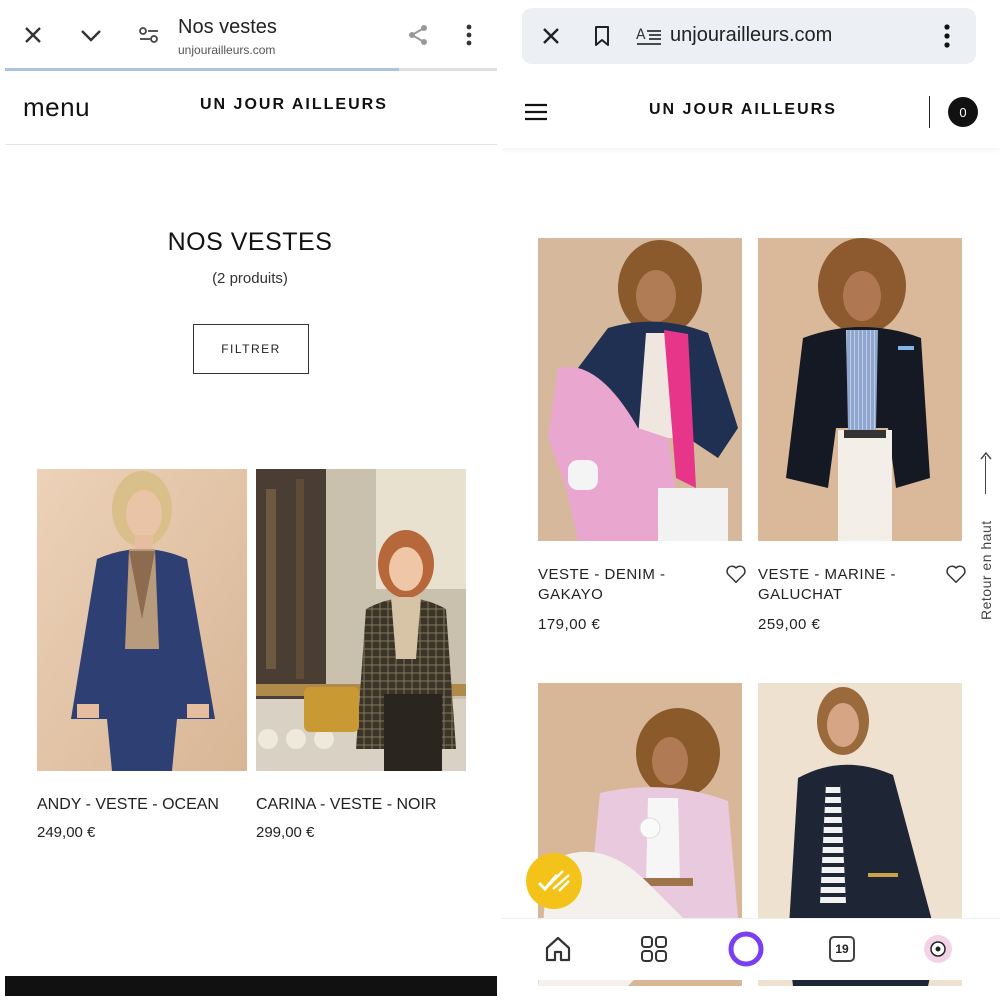 The width and height of the screenshot is (1000, 1000). What do you see at coordinates (602, 36) in the screenshot?
I see `bookmark-icon` at bounding box center [602, 36].